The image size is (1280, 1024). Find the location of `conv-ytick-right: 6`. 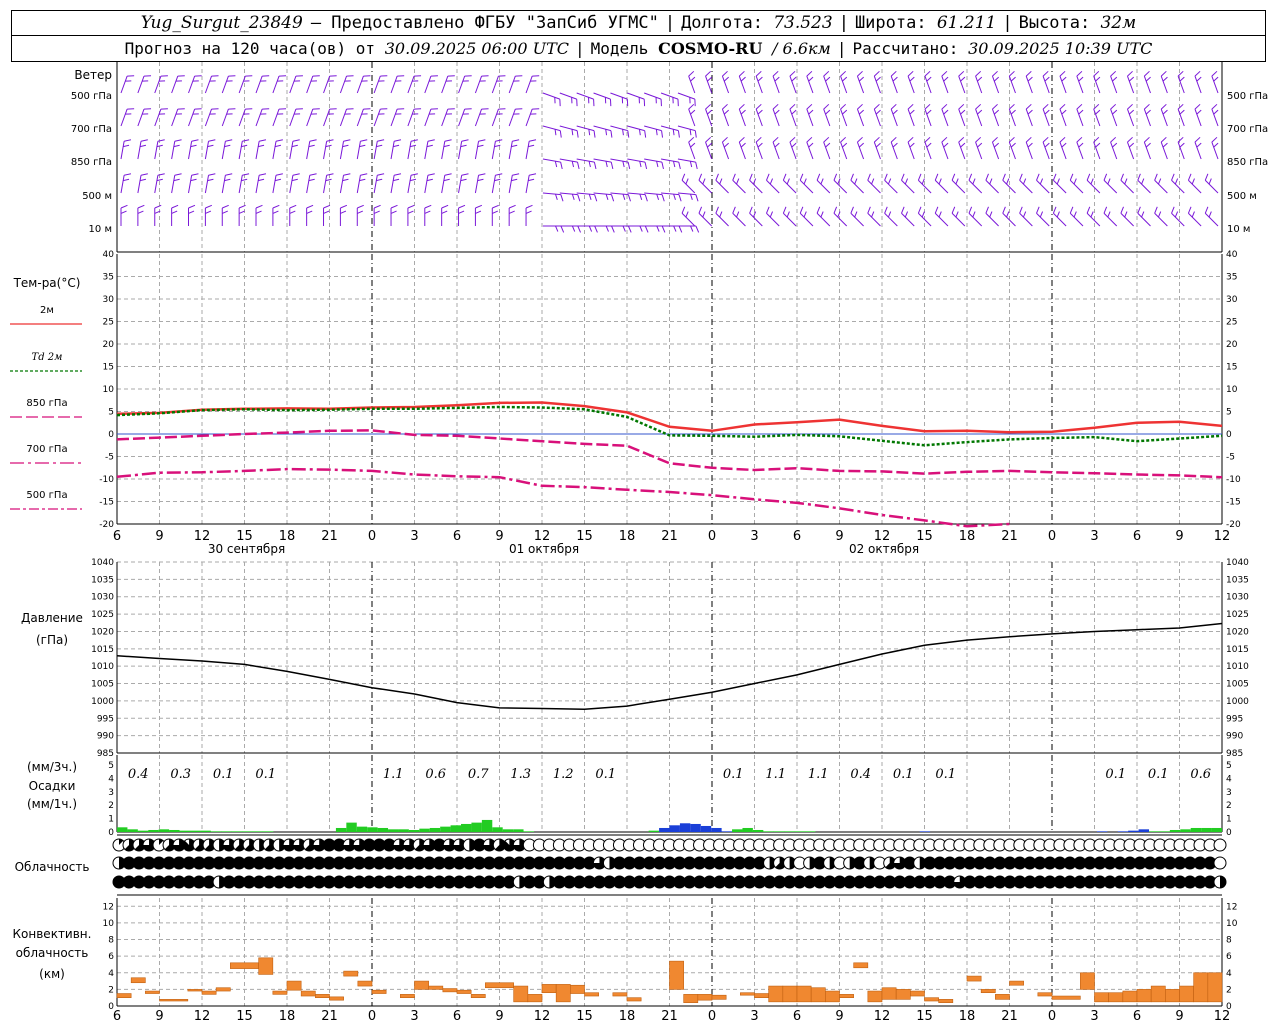

conv-ytick-right: 6 is located at coordinates (1229, 957).